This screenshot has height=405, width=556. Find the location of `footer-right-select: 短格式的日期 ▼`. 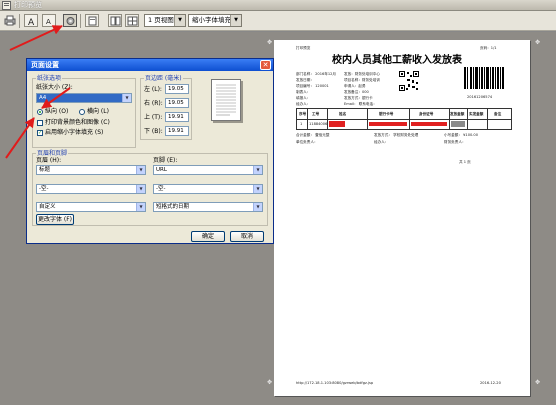

footer-right-select: 短格式的日期 ▼ is located at coordinates (208, 207).